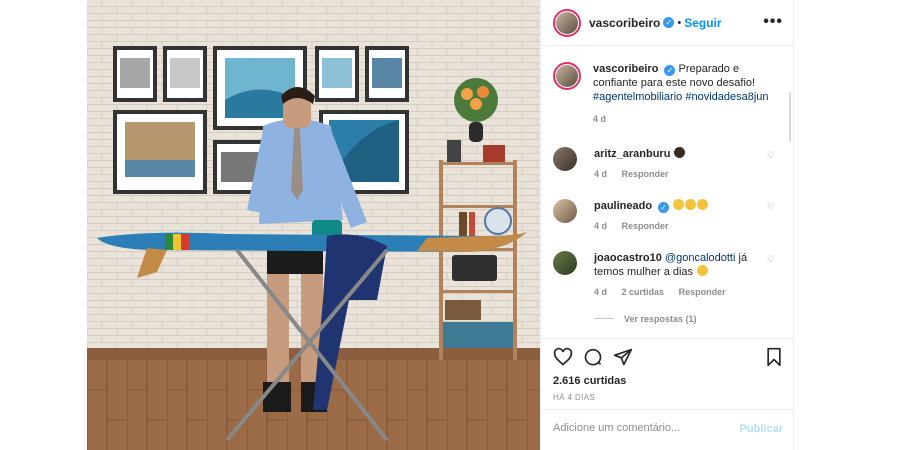  Describe the element at coordinates (681, 97) in the screenshot. I see `caption-hashtags: #agentelmobiliario #novidadesa8jun` at that location.